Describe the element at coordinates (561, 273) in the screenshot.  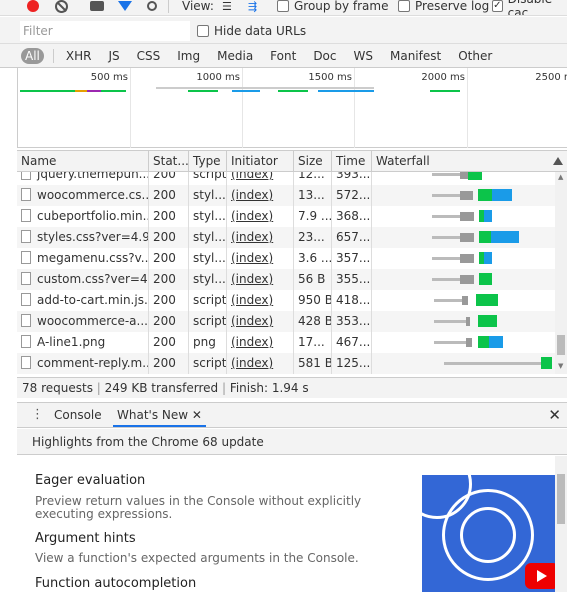
I see `requests-scrollbar: ▲ ▼` at that location.